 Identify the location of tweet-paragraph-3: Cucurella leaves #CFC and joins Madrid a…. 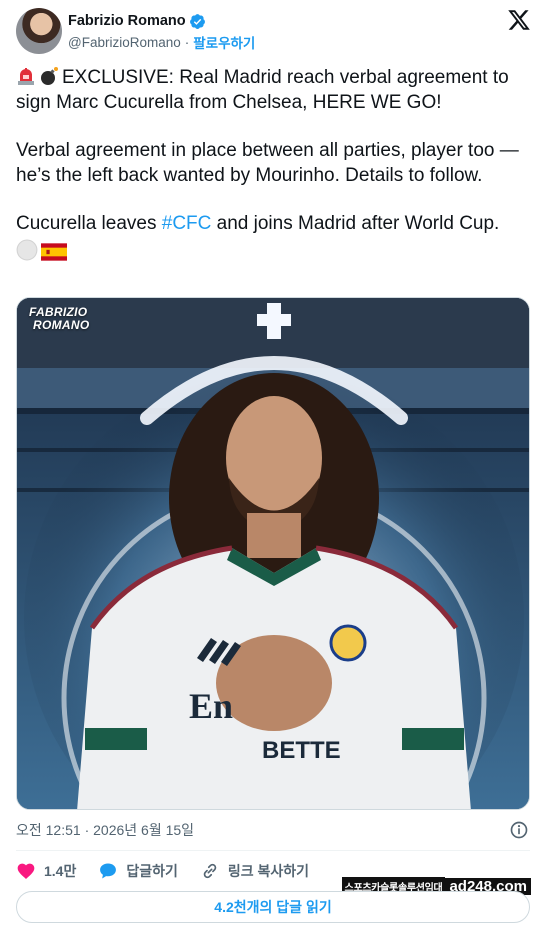
(273, 224).